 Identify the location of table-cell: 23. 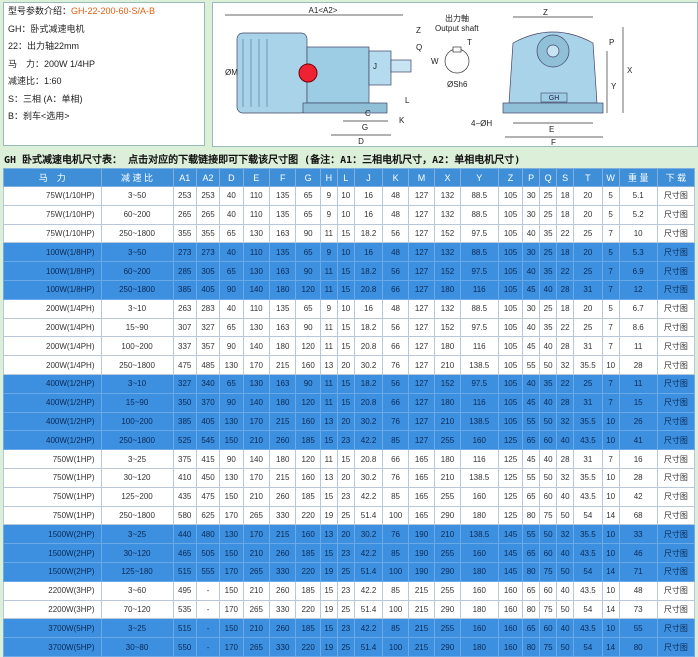
(345, 440).